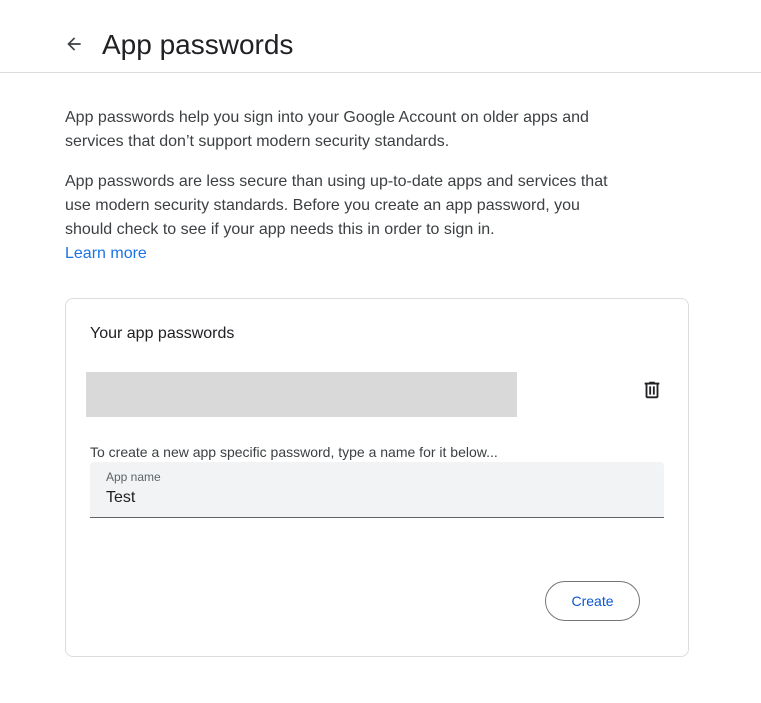  Describe the element at coordinates (133, 477) in the screenshot. I see `app-name-field-label: App name` at that location.